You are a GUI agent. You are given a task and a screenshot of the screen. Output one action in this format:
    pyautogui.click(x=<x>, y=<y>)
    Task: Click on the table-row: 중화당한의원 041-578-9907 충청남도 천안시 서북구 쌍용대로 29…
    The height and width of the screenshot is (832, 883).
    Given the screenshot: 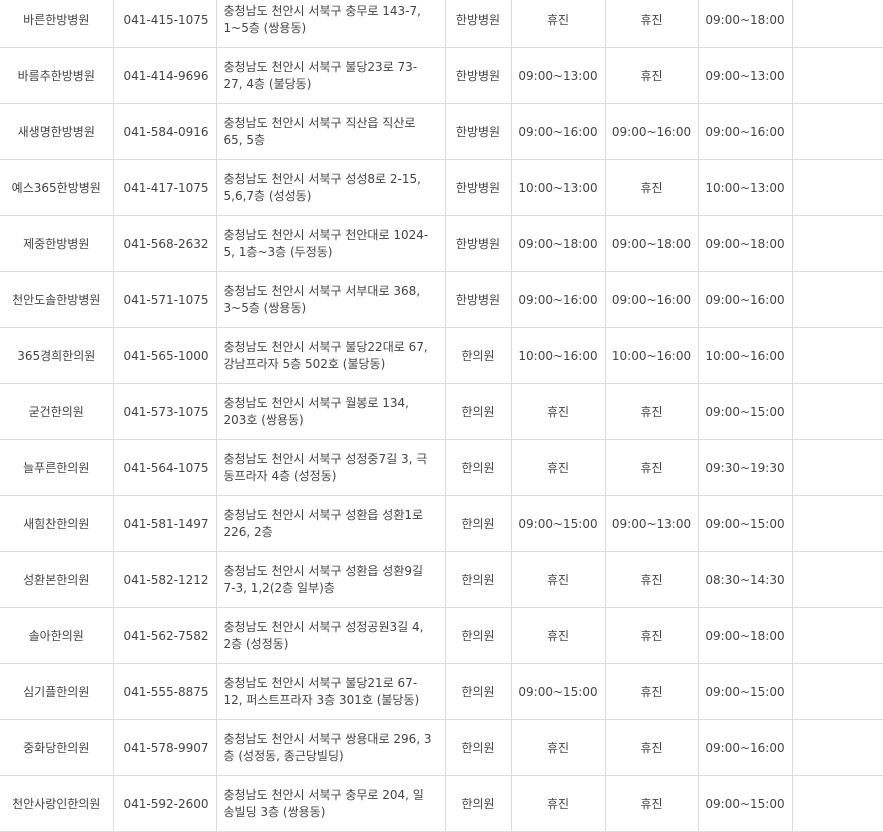 What is the action you would take?
    pyautogui.click(x=441, y=747)
    